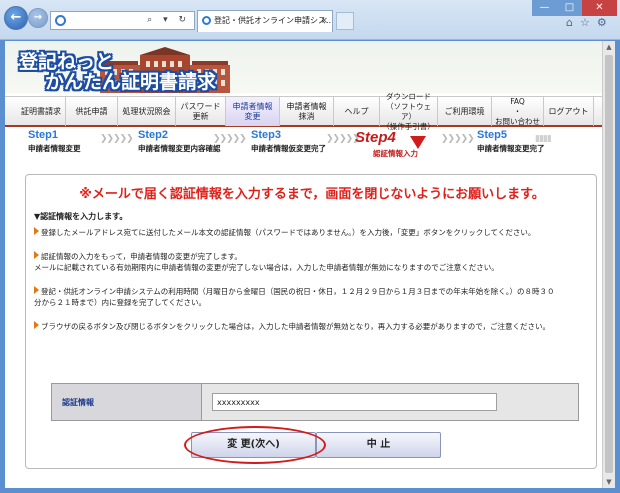 This screenshot has width=620, height=493. Describe the element at coordinates (43, 135) in the screenshot. I see `step-number: Step1` at that location.